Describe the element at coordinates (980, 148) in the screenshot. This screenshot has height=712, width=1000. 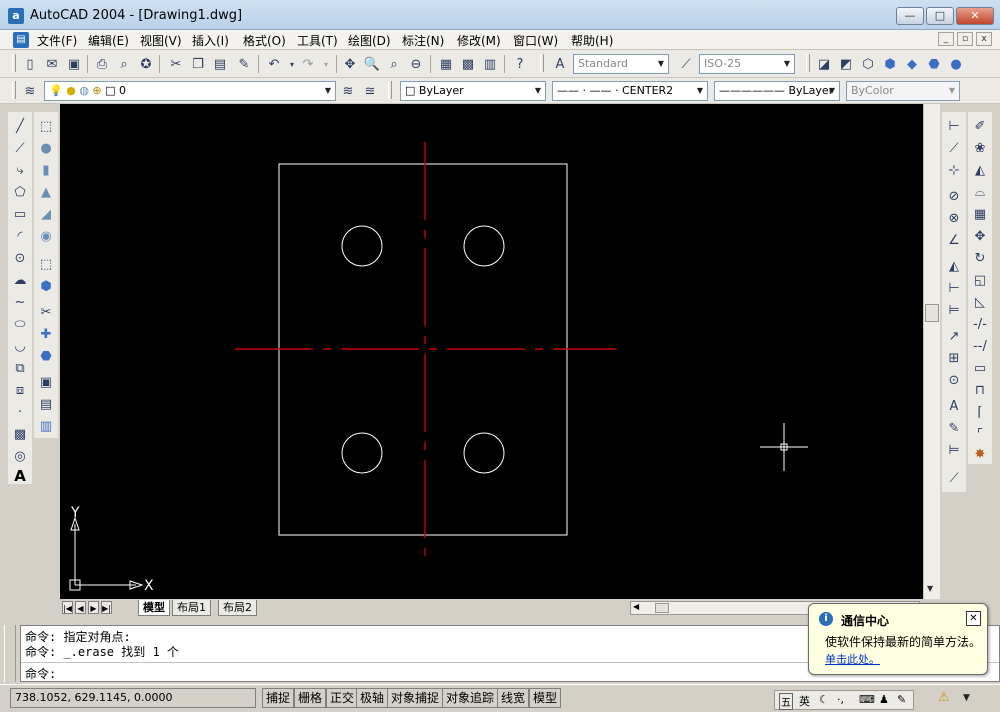
I see `copy-object-icon: ❀` at that location.